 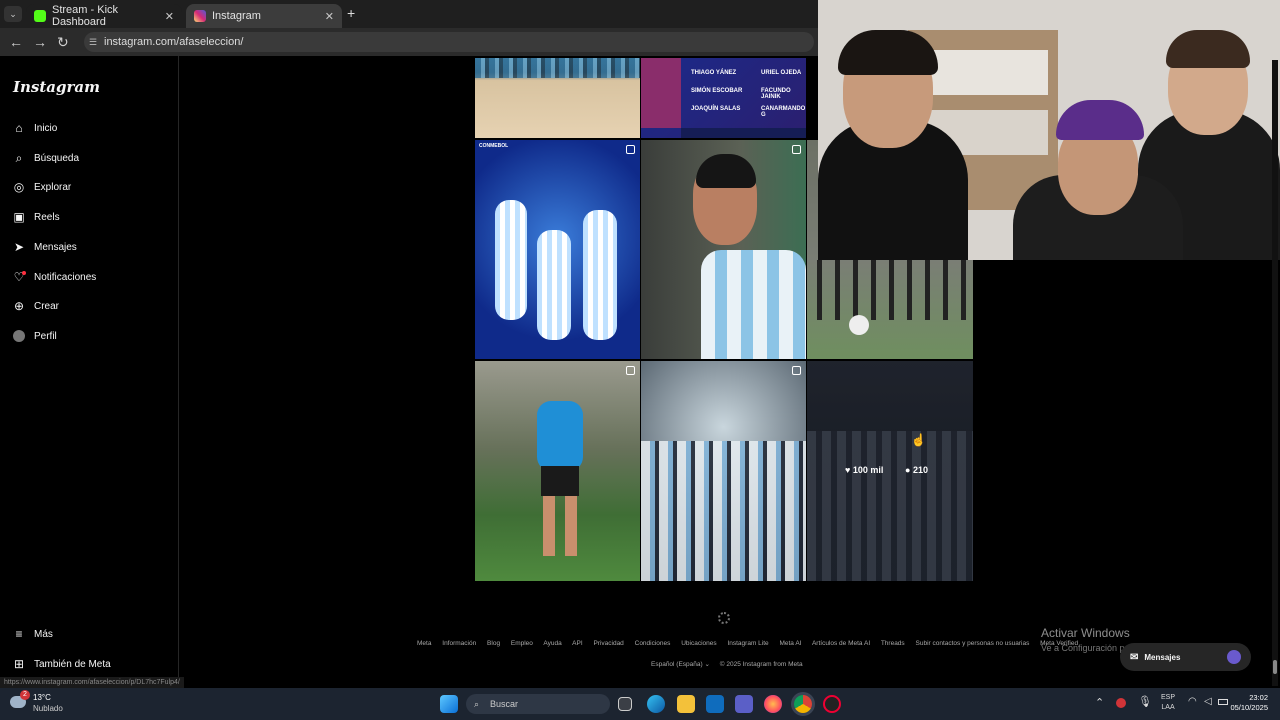 I want to click on comments-count: 210, so click(x=920, y=470).